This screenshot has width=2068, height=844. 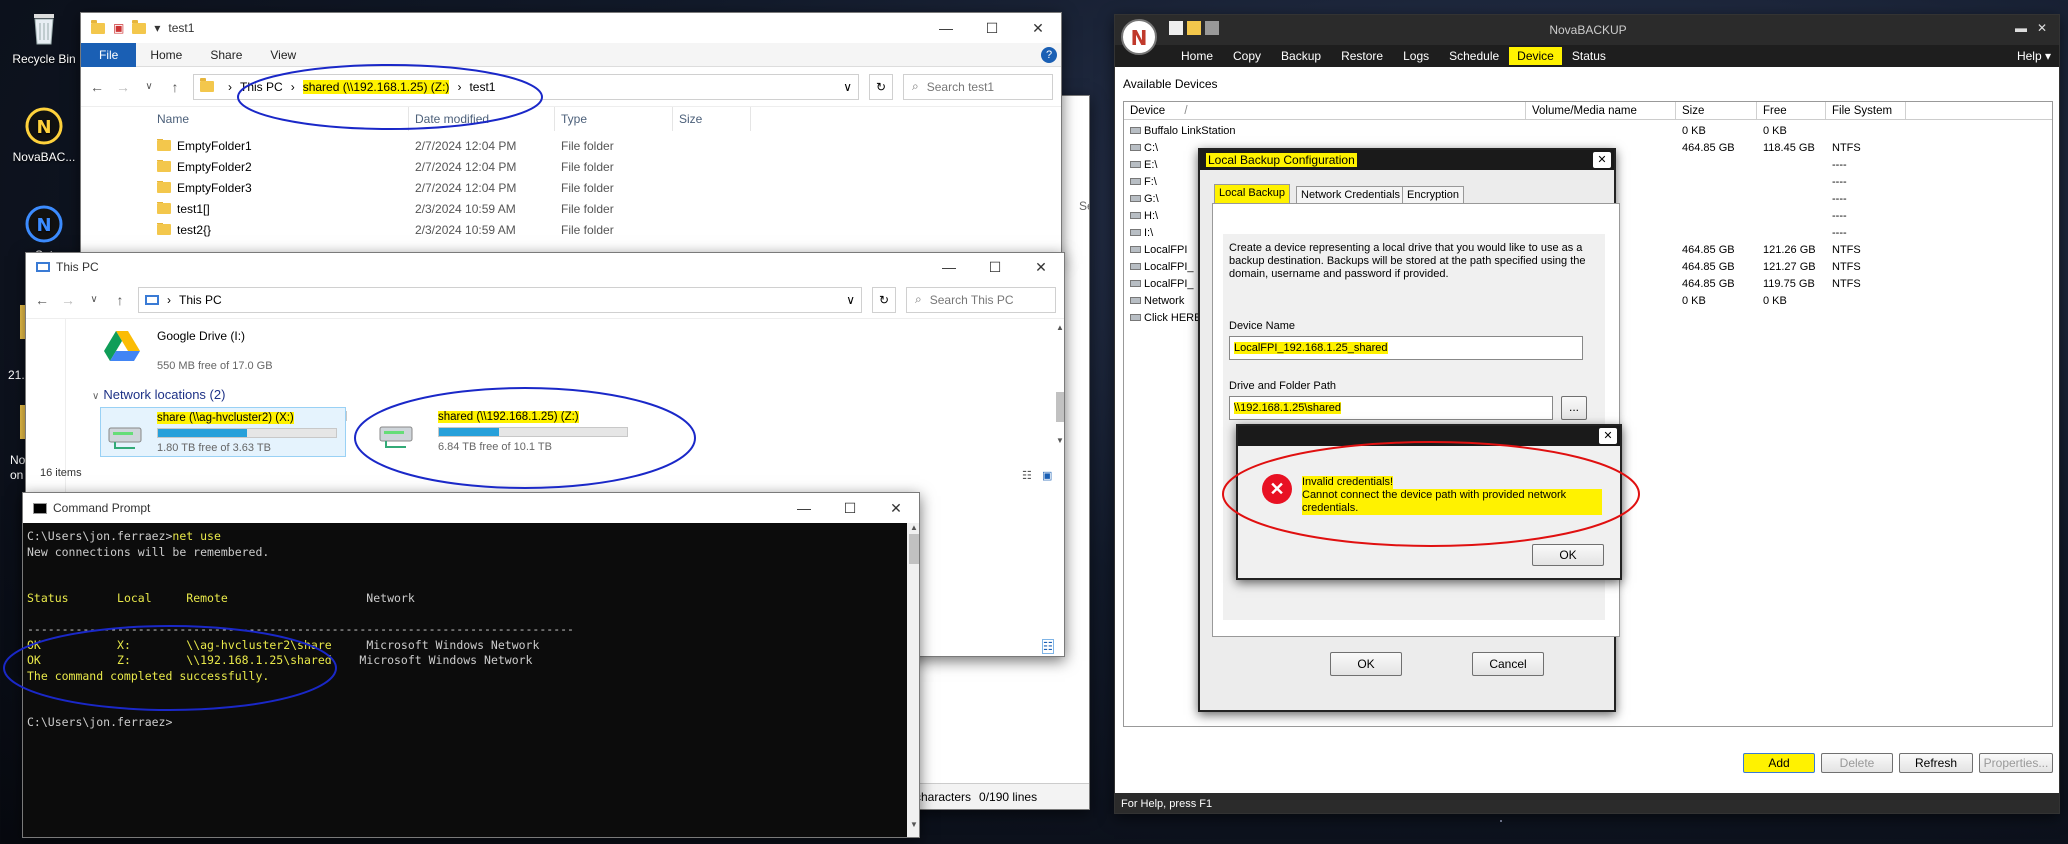 I want to click on column-name: Name, so click(x=280, y=119).